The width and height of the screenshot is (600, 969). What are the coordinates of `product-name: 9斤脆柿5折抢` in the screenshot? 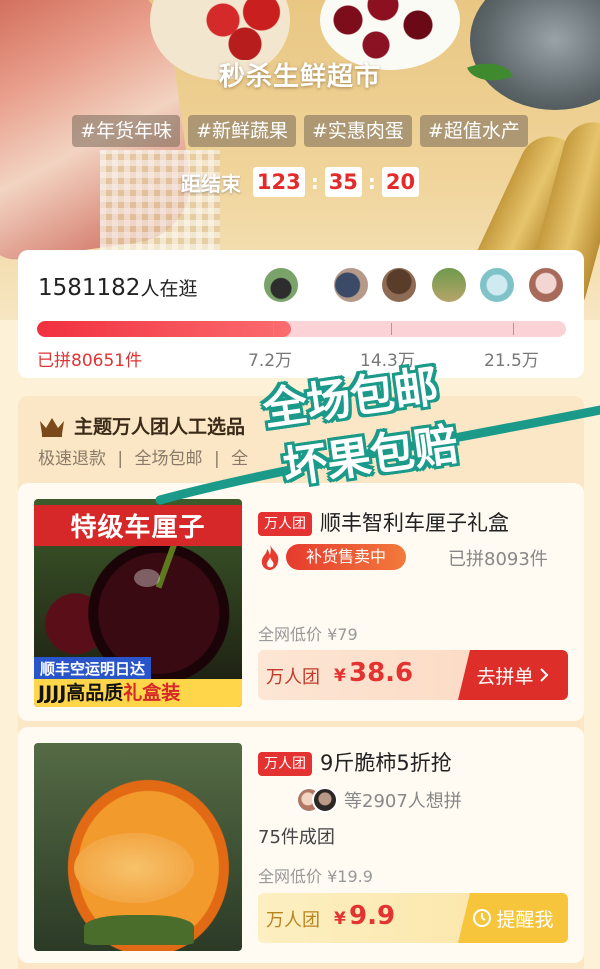 It's located at (386, 763).